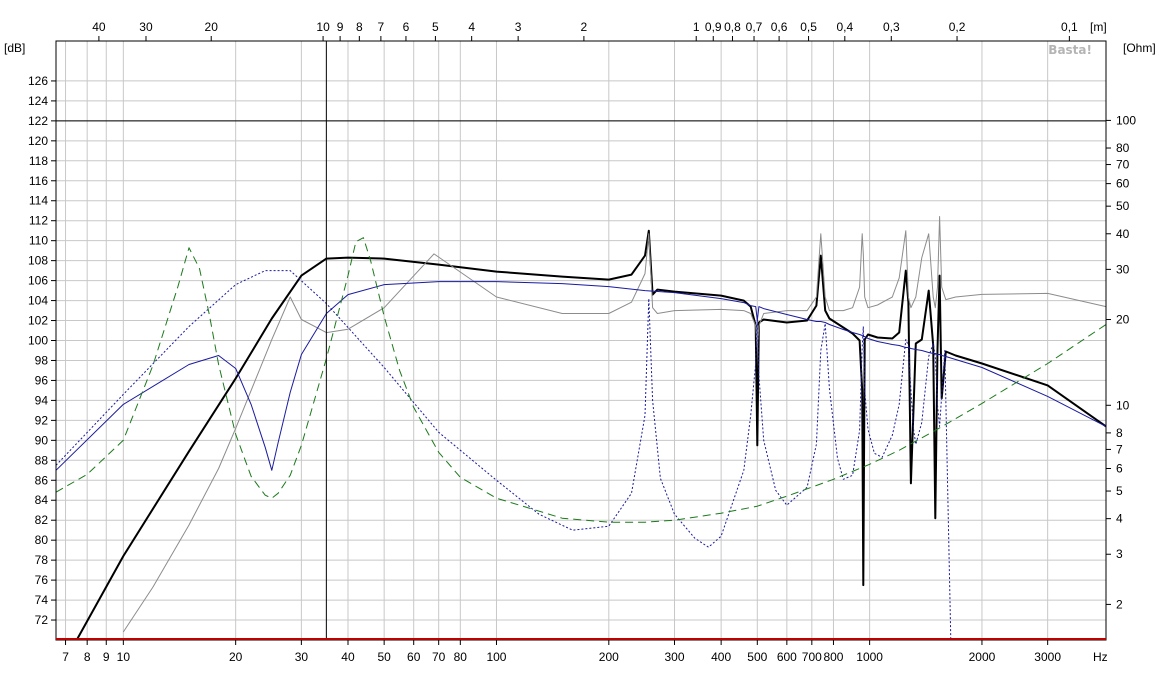 This screenshot has width=1160, height=685. What do you see at coordinates (99, 27) in the screenshot?
I see `top-tick-label: 40` at bounding box center [99, 27].